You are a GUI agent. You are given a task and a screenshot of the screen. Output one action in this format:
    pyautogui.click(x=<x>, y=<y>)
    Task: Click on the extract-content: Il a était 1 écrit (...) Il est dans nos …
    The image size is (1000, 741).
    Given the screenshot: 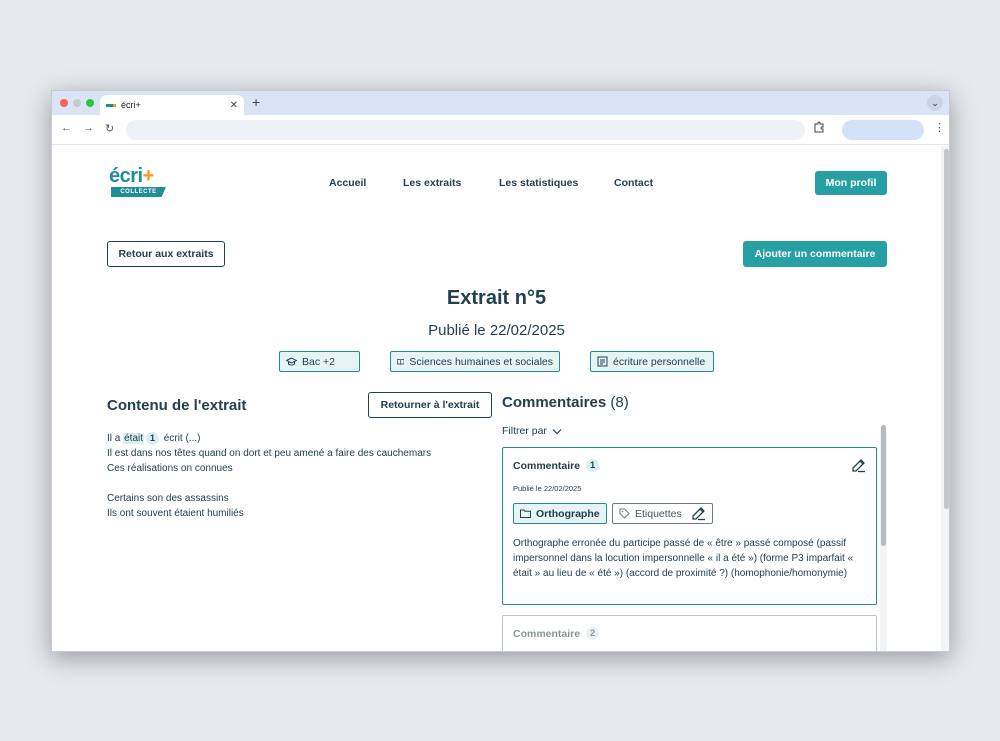 What is the action you would take?
    pyautogui.click(x=269, y=476)
    